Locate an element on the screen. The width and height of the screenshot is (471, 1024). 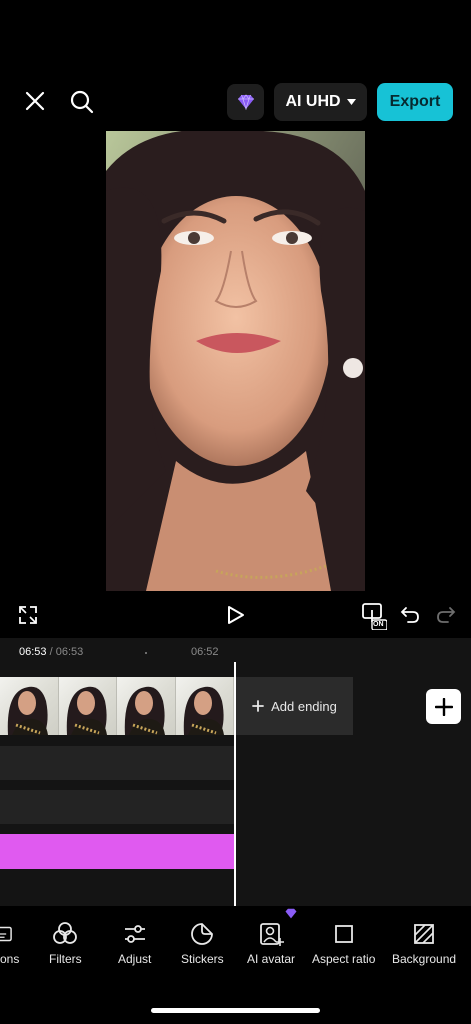
undo-button is located at coordinates (410, 615).